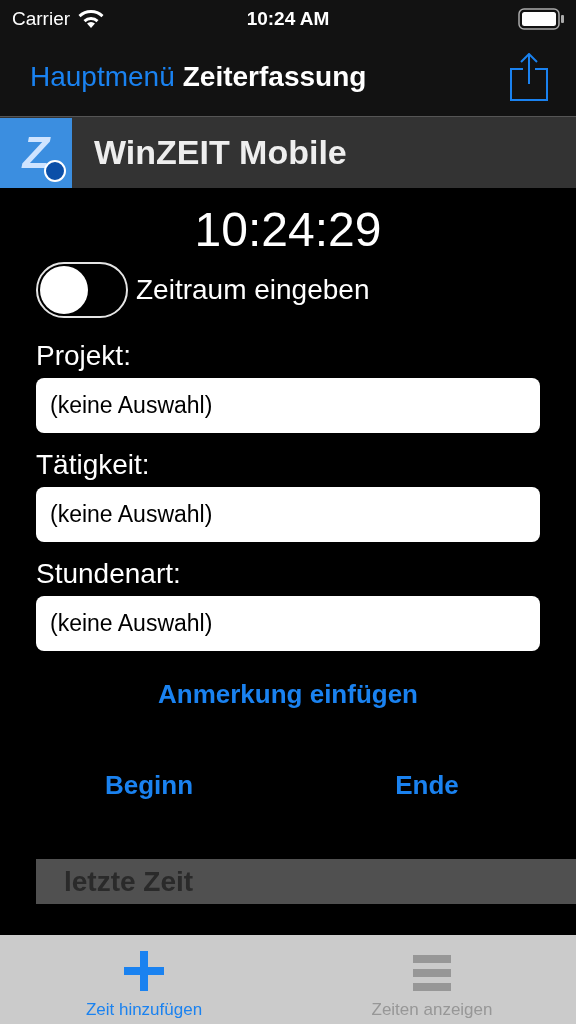 This screenshot has height=1024, width=576. I want to click on status-time: 10:24 AM, so click(288, 18).